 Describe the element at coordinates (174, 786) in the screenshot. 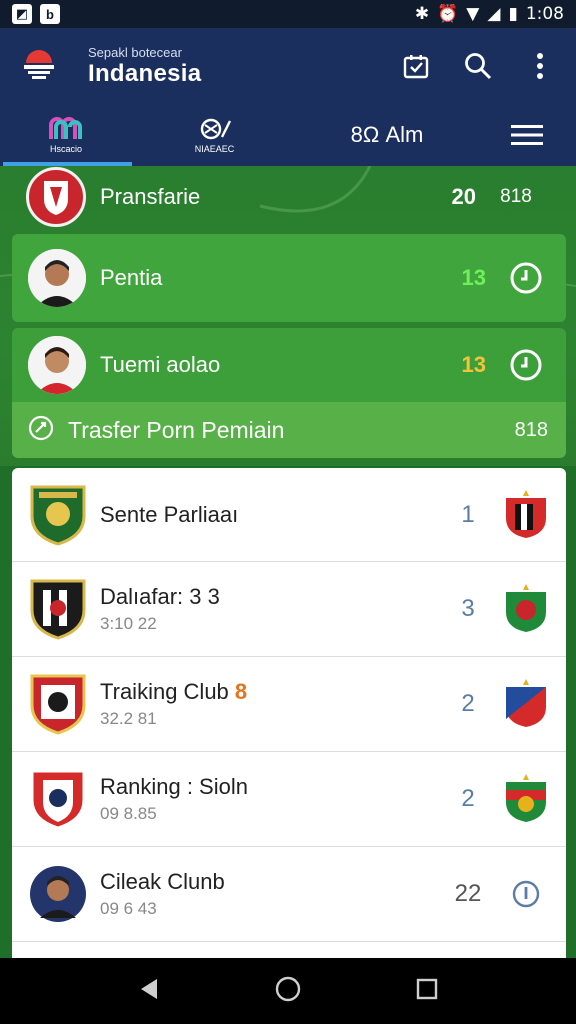

I see `club-name: Ranking : Sioln` at that location.